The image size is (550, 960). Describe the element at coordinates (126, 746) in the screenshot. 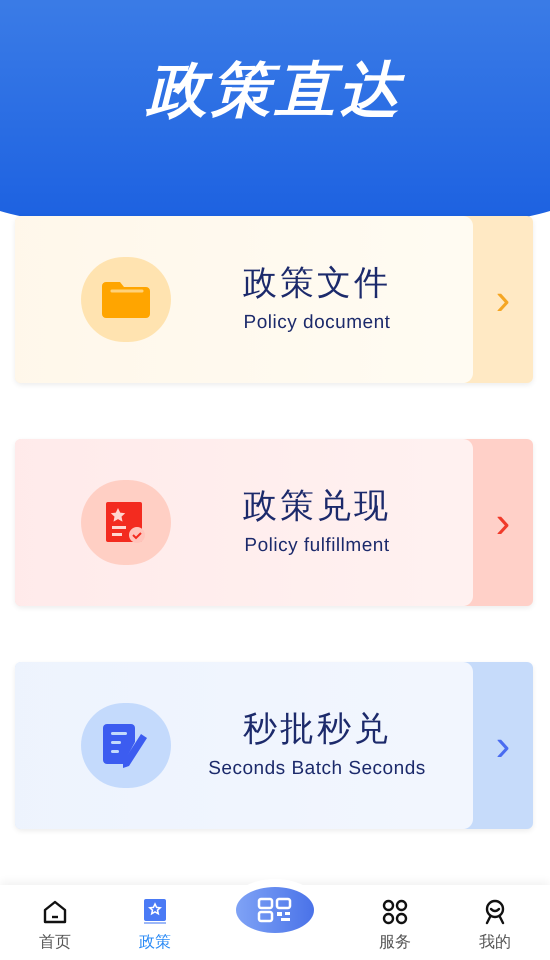

I see `edit-icon` at that location.